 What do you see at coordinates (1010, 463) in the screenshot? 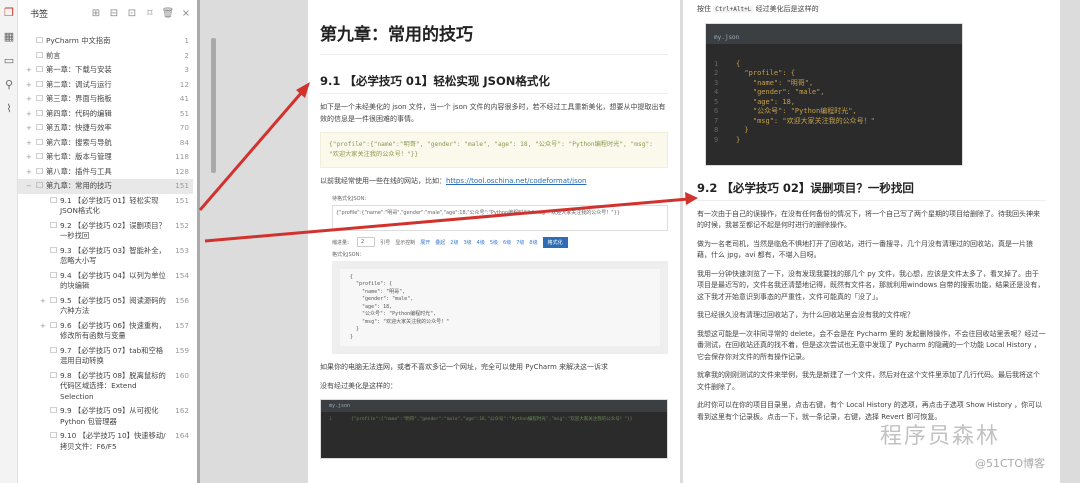
I see `watermark-51cto: @51CTO博客` at bounding box center [1010, 463].